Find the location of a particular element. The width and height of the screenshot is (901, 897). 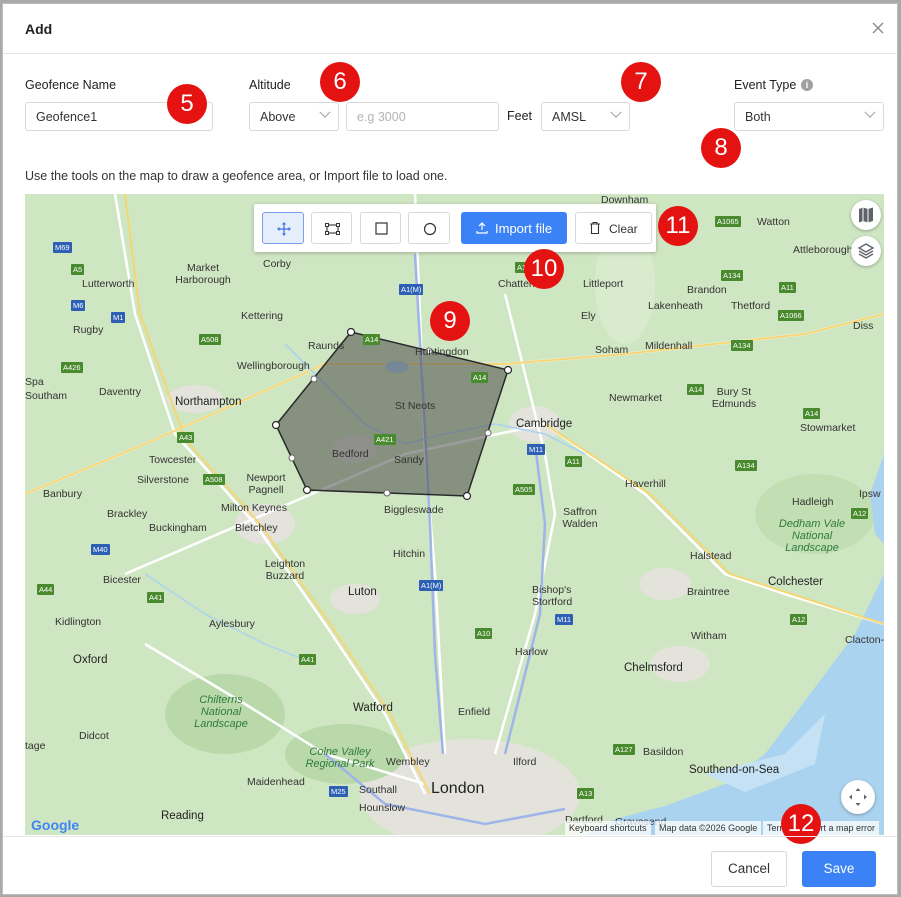

map-place-label: Newmarket is located at coordinates (636, 398).